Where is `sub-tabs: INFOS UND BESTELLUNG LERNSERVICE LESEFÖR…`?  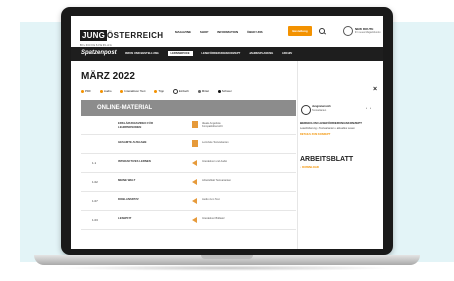 sub-tabs: INFOS UND BESTELLUNG LERNSERVICE LESEFÖR… is located at coordinates (212, 53).